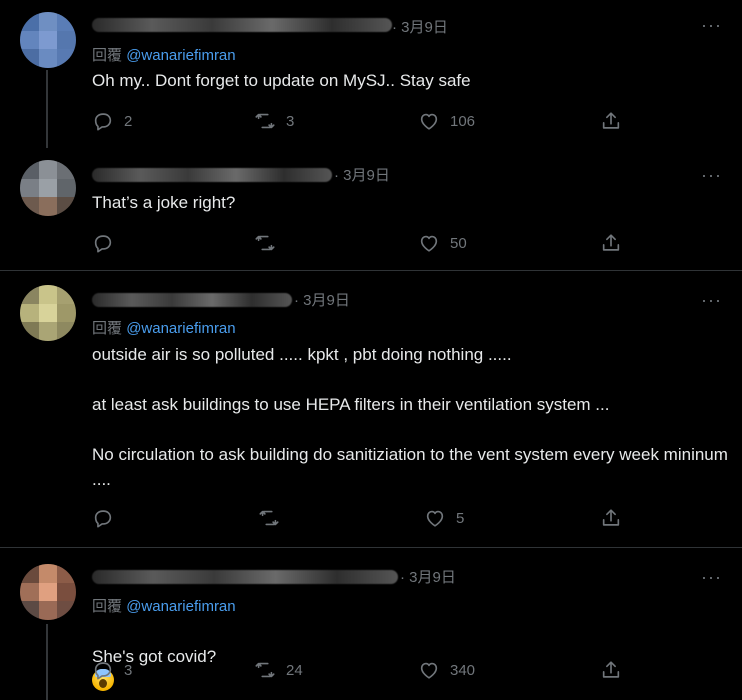 Image resolution: width=742 pixels, height=700 pixels. I want to click on like-button: 5, so click(444, 518).